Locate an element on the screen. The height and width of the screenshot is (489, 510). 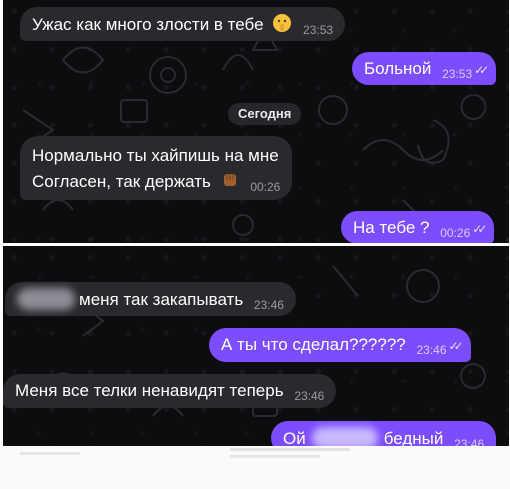
message-text: меня так закапывать is located at coordinates (161, 299).